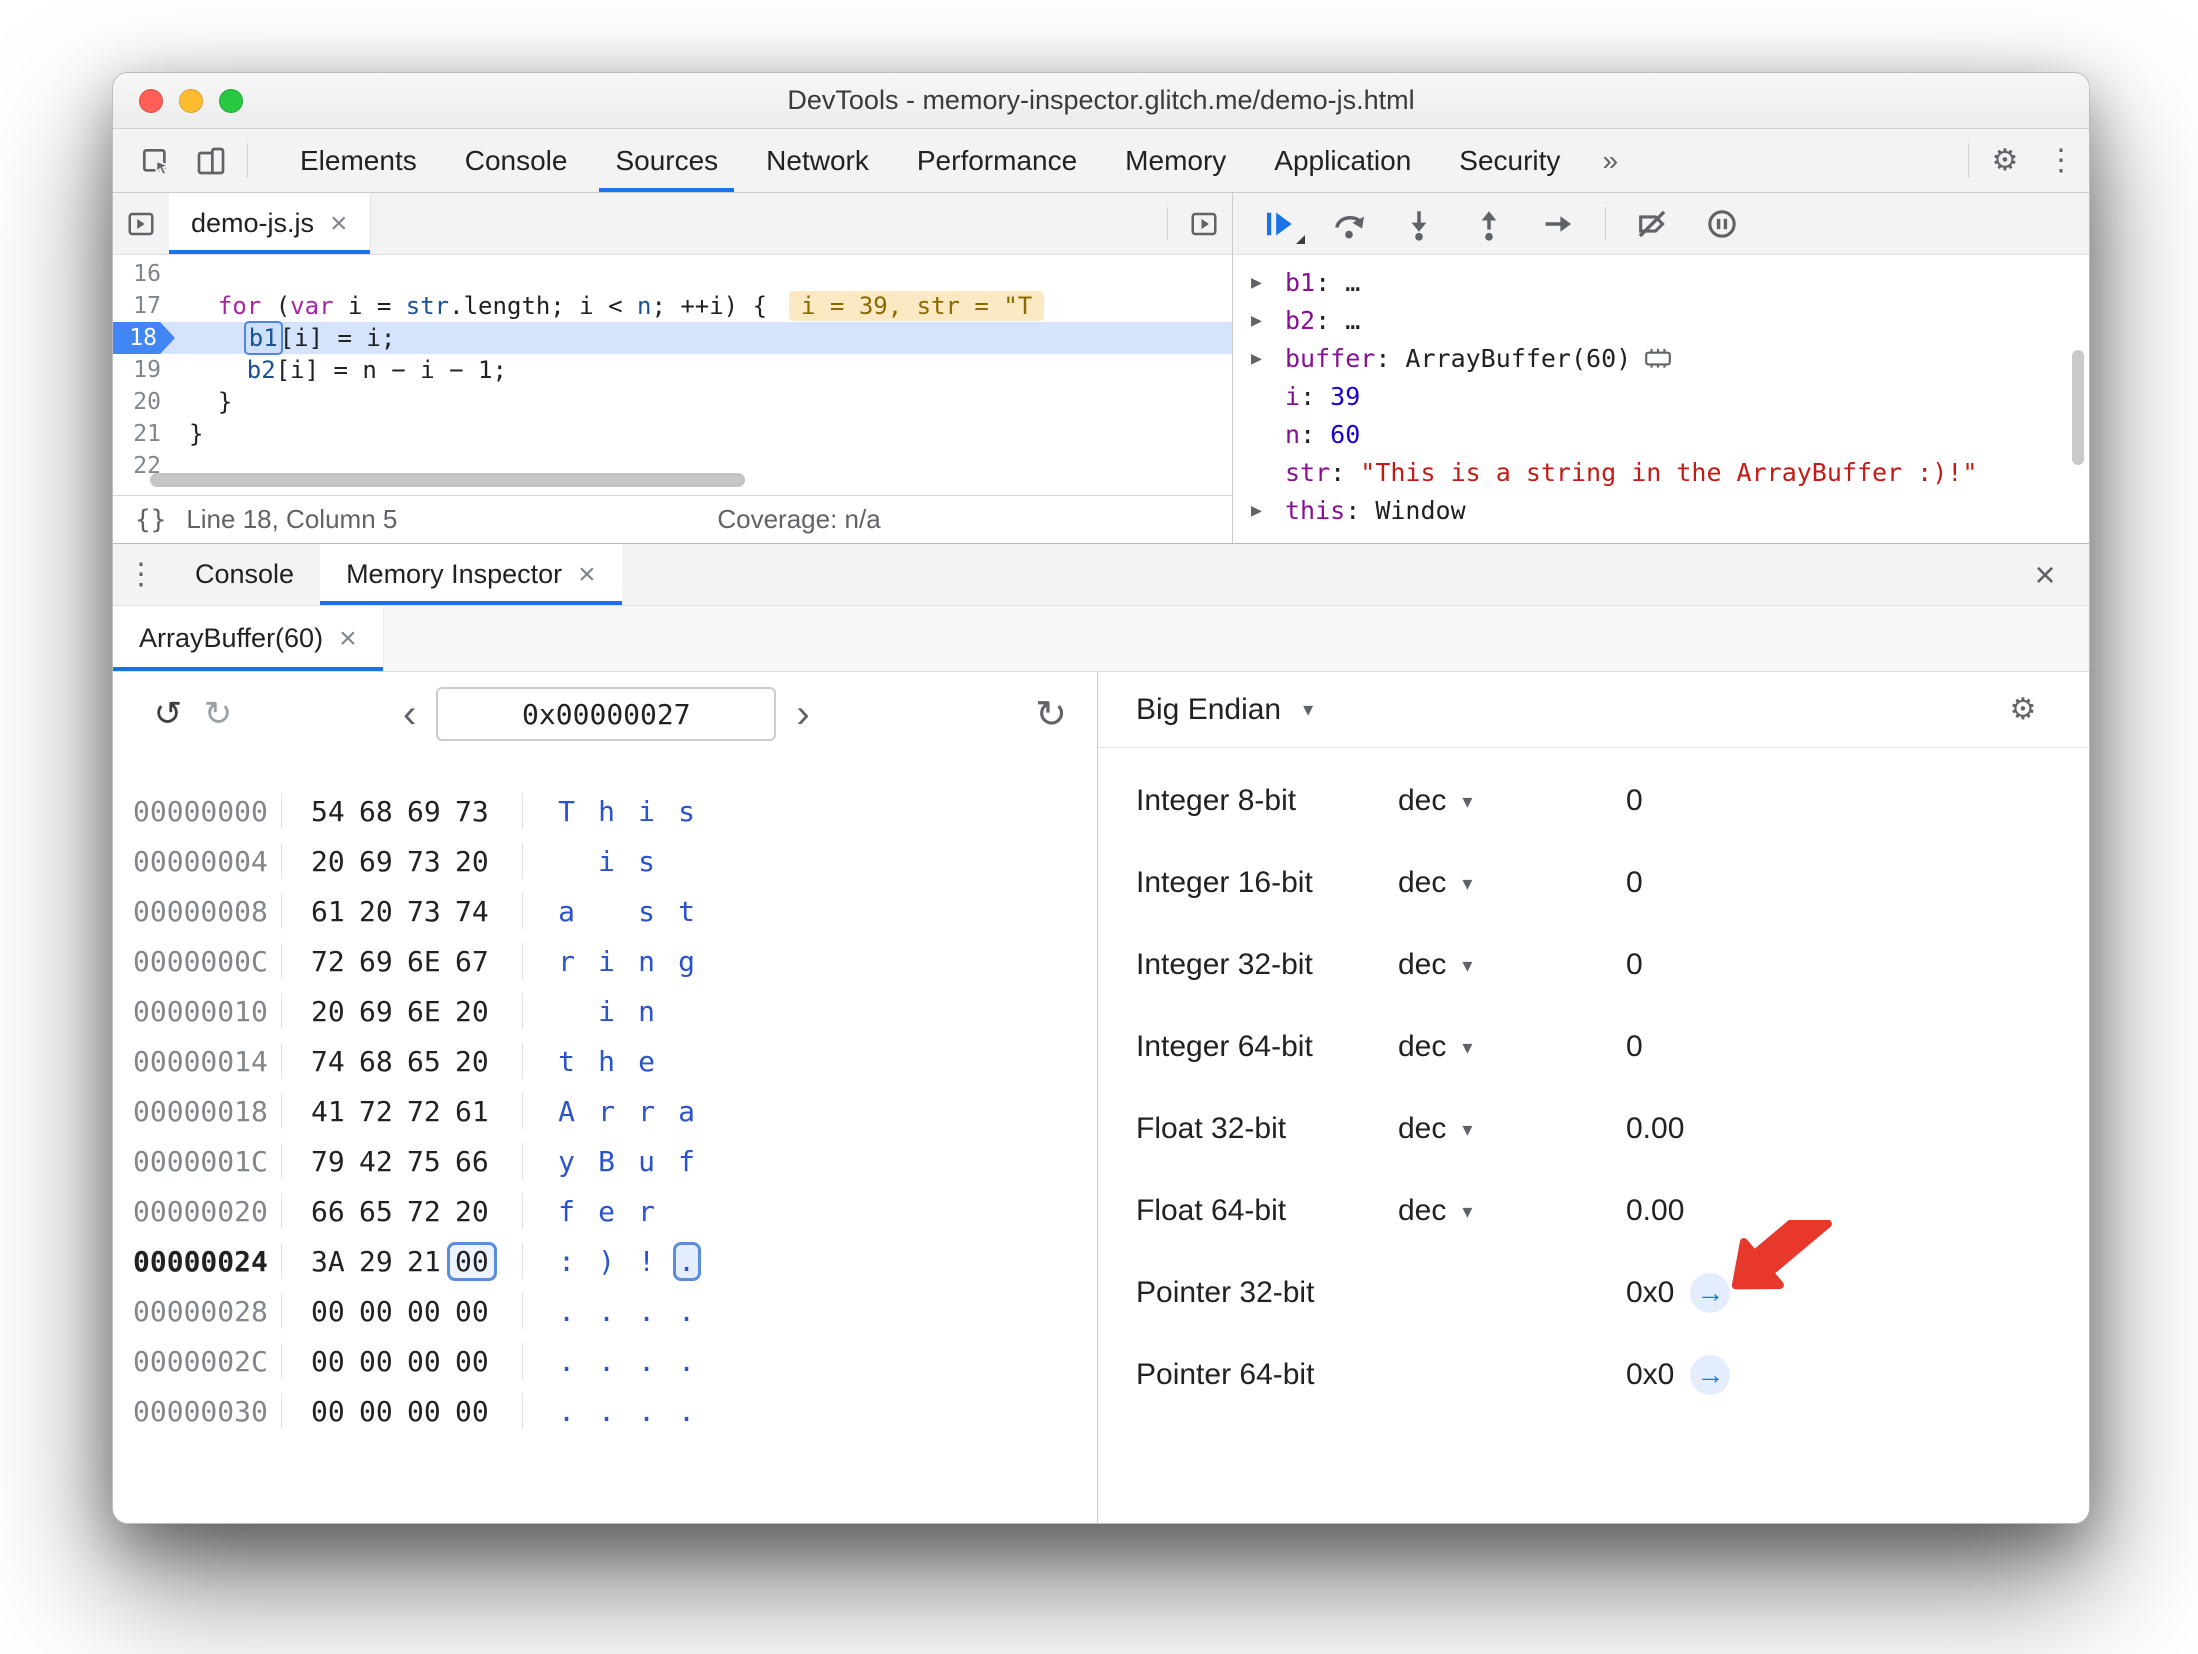  I want to click on step-out-button, so click(1489, 224).